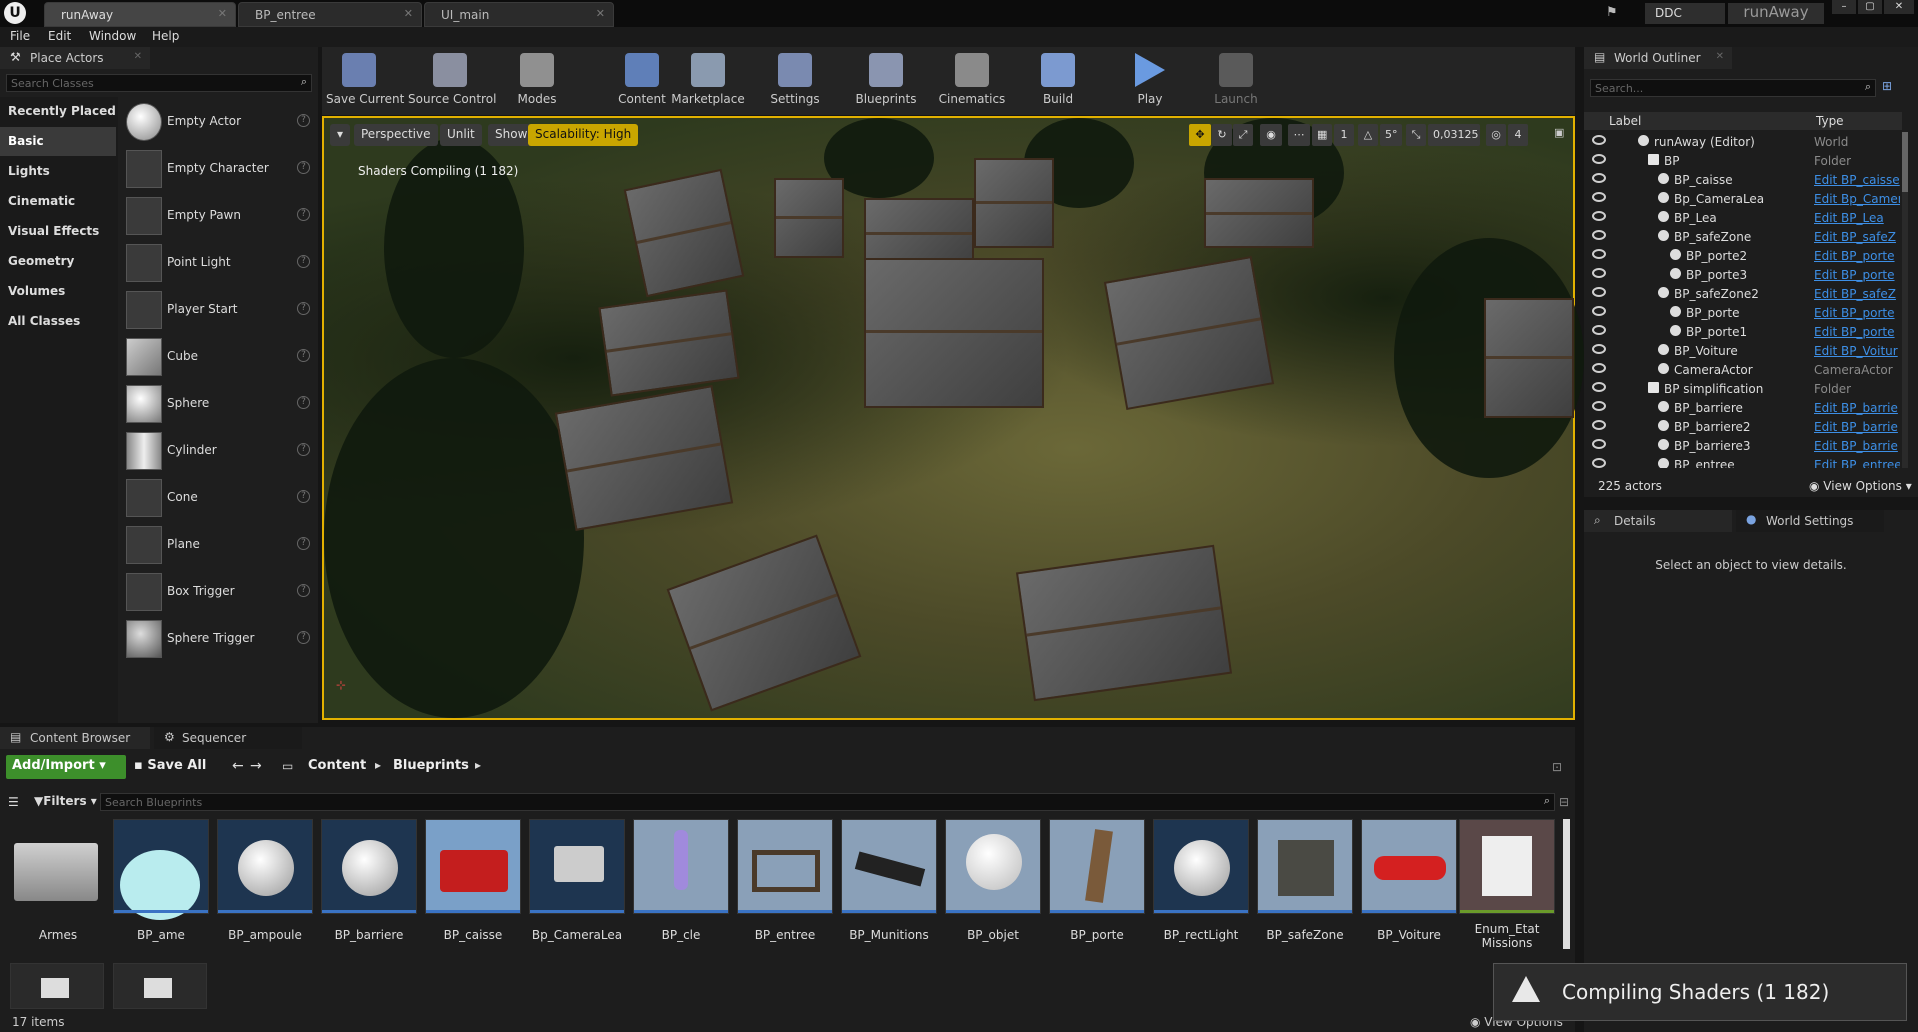 The width and height of the screenshot is (1918, 1032). I want to click on outliner-row: runAway (Editor) World, so click(1743, 141).